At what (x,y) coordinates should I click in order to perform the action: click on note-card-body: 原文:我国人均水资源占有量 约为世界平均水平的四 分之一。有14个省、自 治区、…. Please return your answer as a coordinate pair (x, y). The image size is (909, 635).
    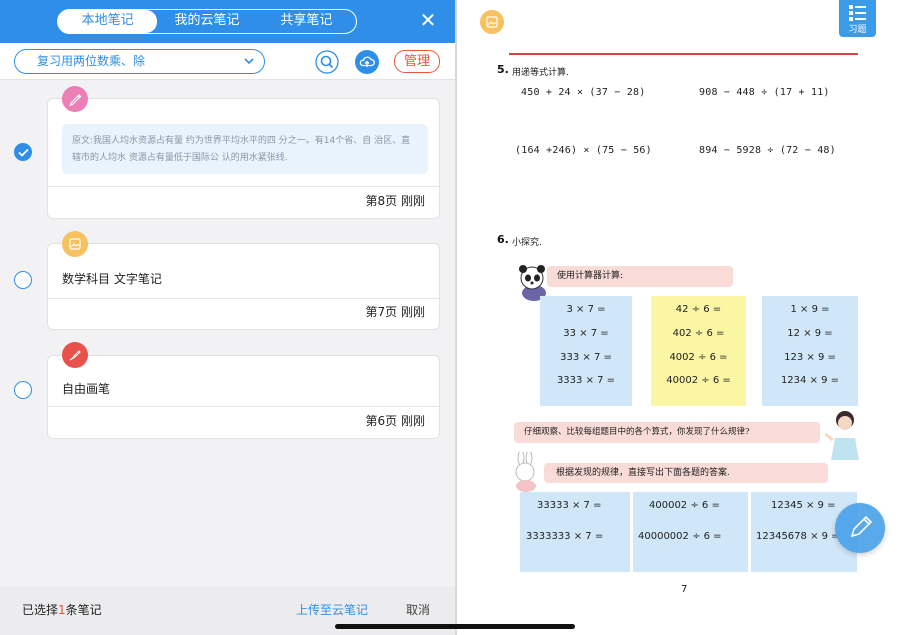
    Looking at the image, I should click on (243, 143).